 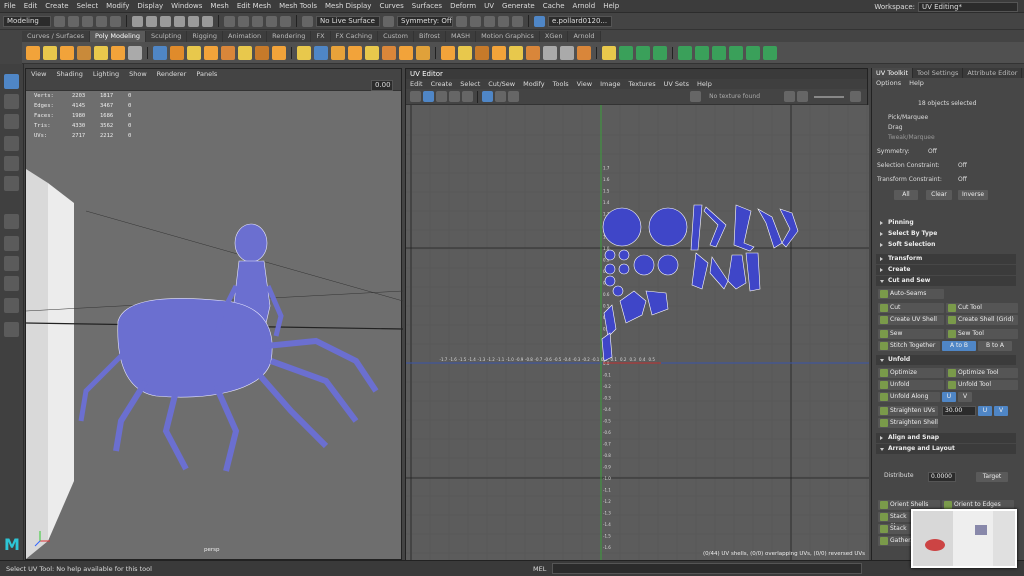 I want to click on uv-grid-icon, so click(x=441, y=96).